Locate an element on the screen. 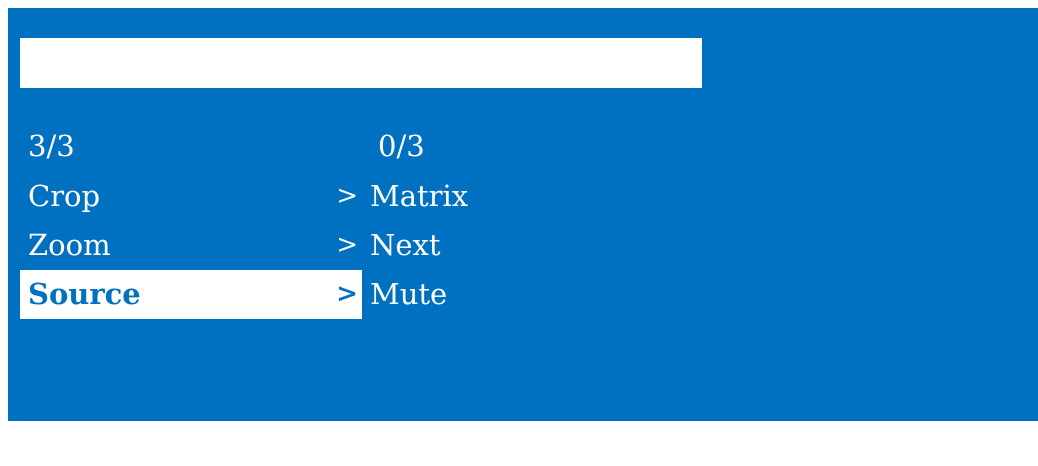 This screenshot has width=1038, height=466. left-page-indicator-text: 3/3 is located at coordinates (51, 146).